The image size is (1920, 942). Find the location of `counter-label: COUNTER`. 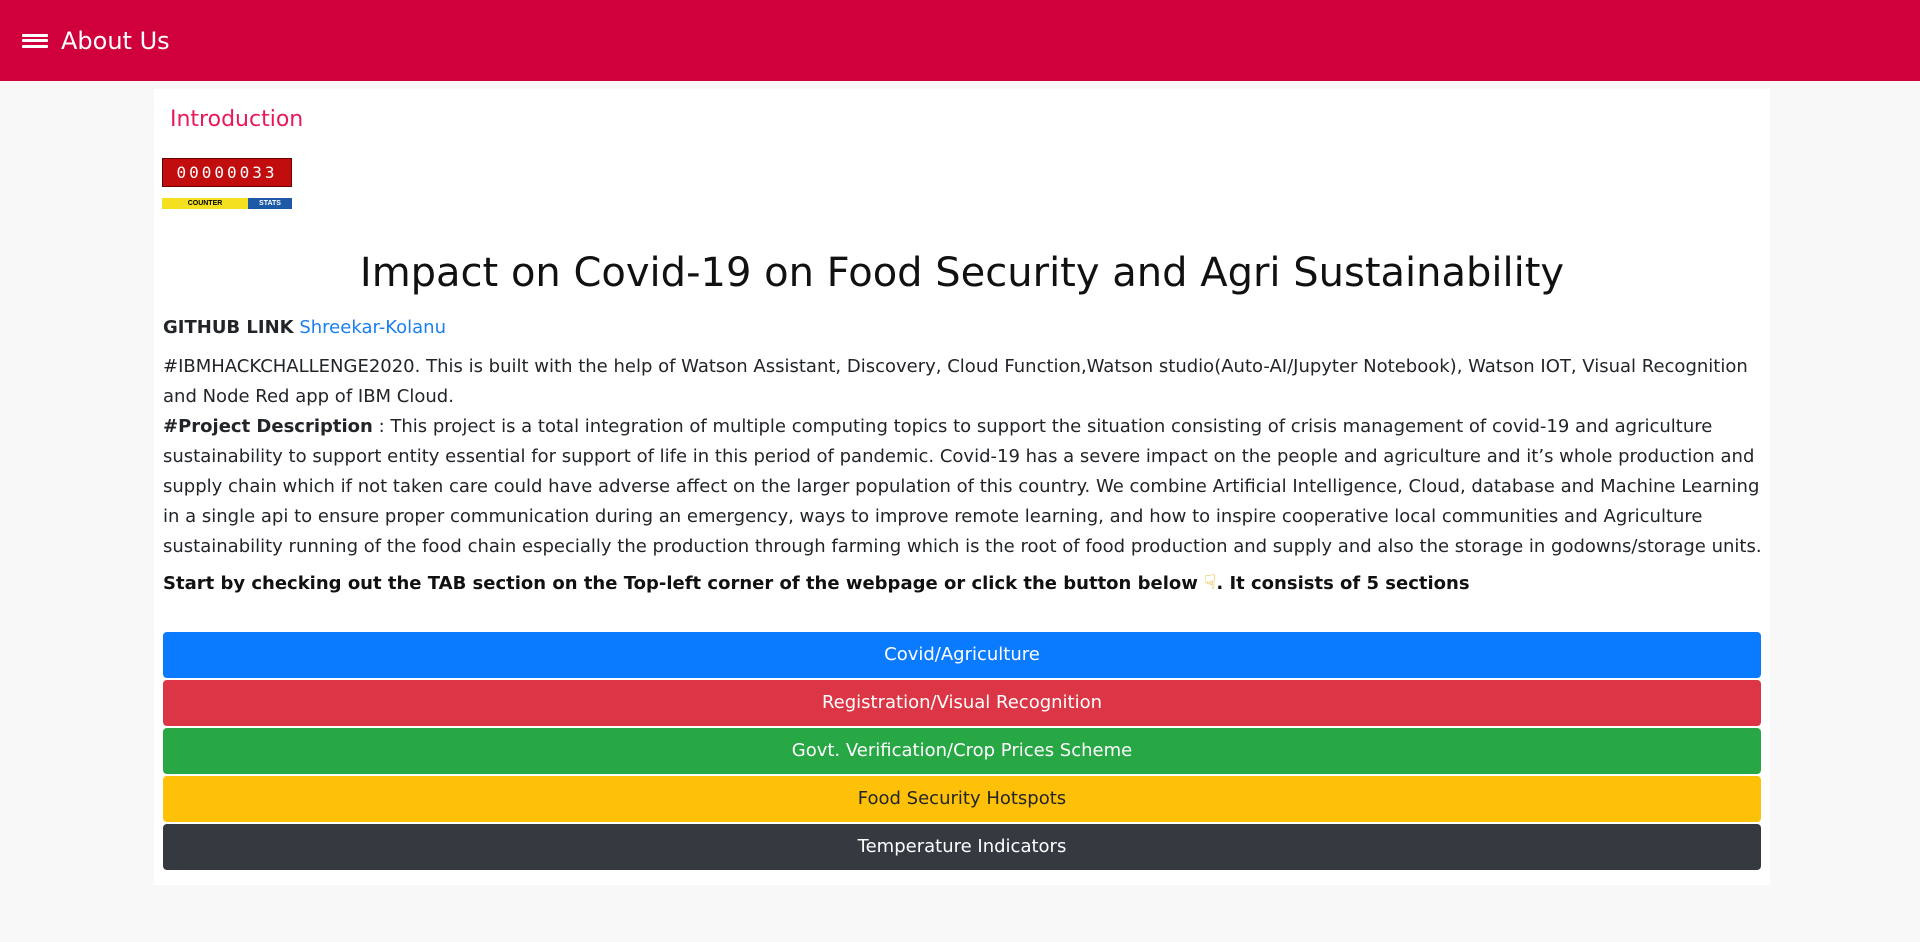

counter-label: COUNTER is located at coordinates (205, 203).